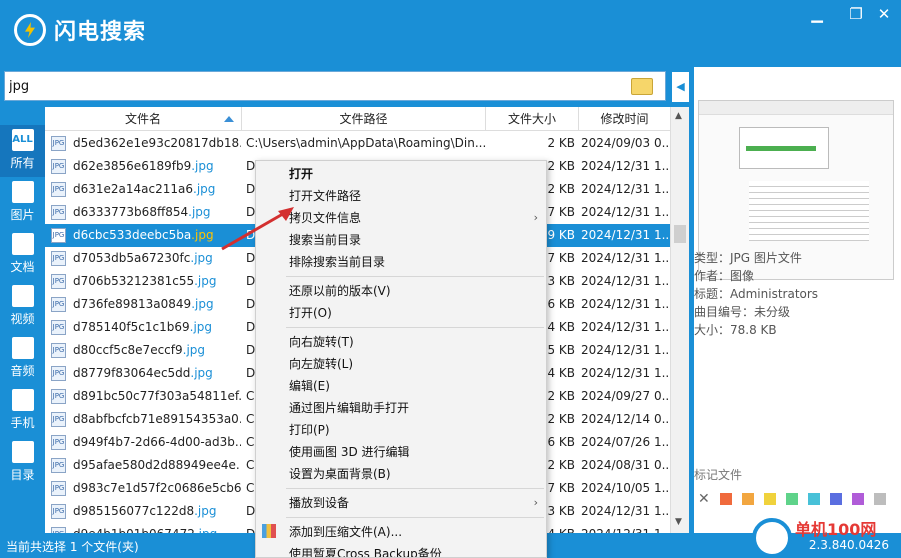 This screenshot has height=558, width=901. What do you see at coordinates (856, 14) in the screenshot?
I see `maximize-button: ❐` at bounding box center [856, 14].